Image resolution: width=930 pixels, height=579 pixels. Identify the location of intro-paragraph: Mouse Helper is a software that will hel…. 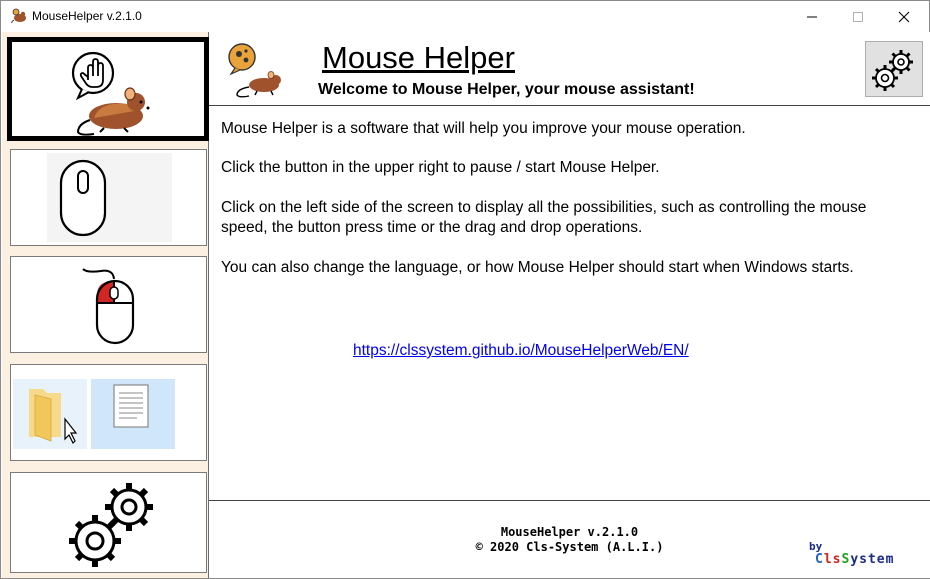
(483, 128).